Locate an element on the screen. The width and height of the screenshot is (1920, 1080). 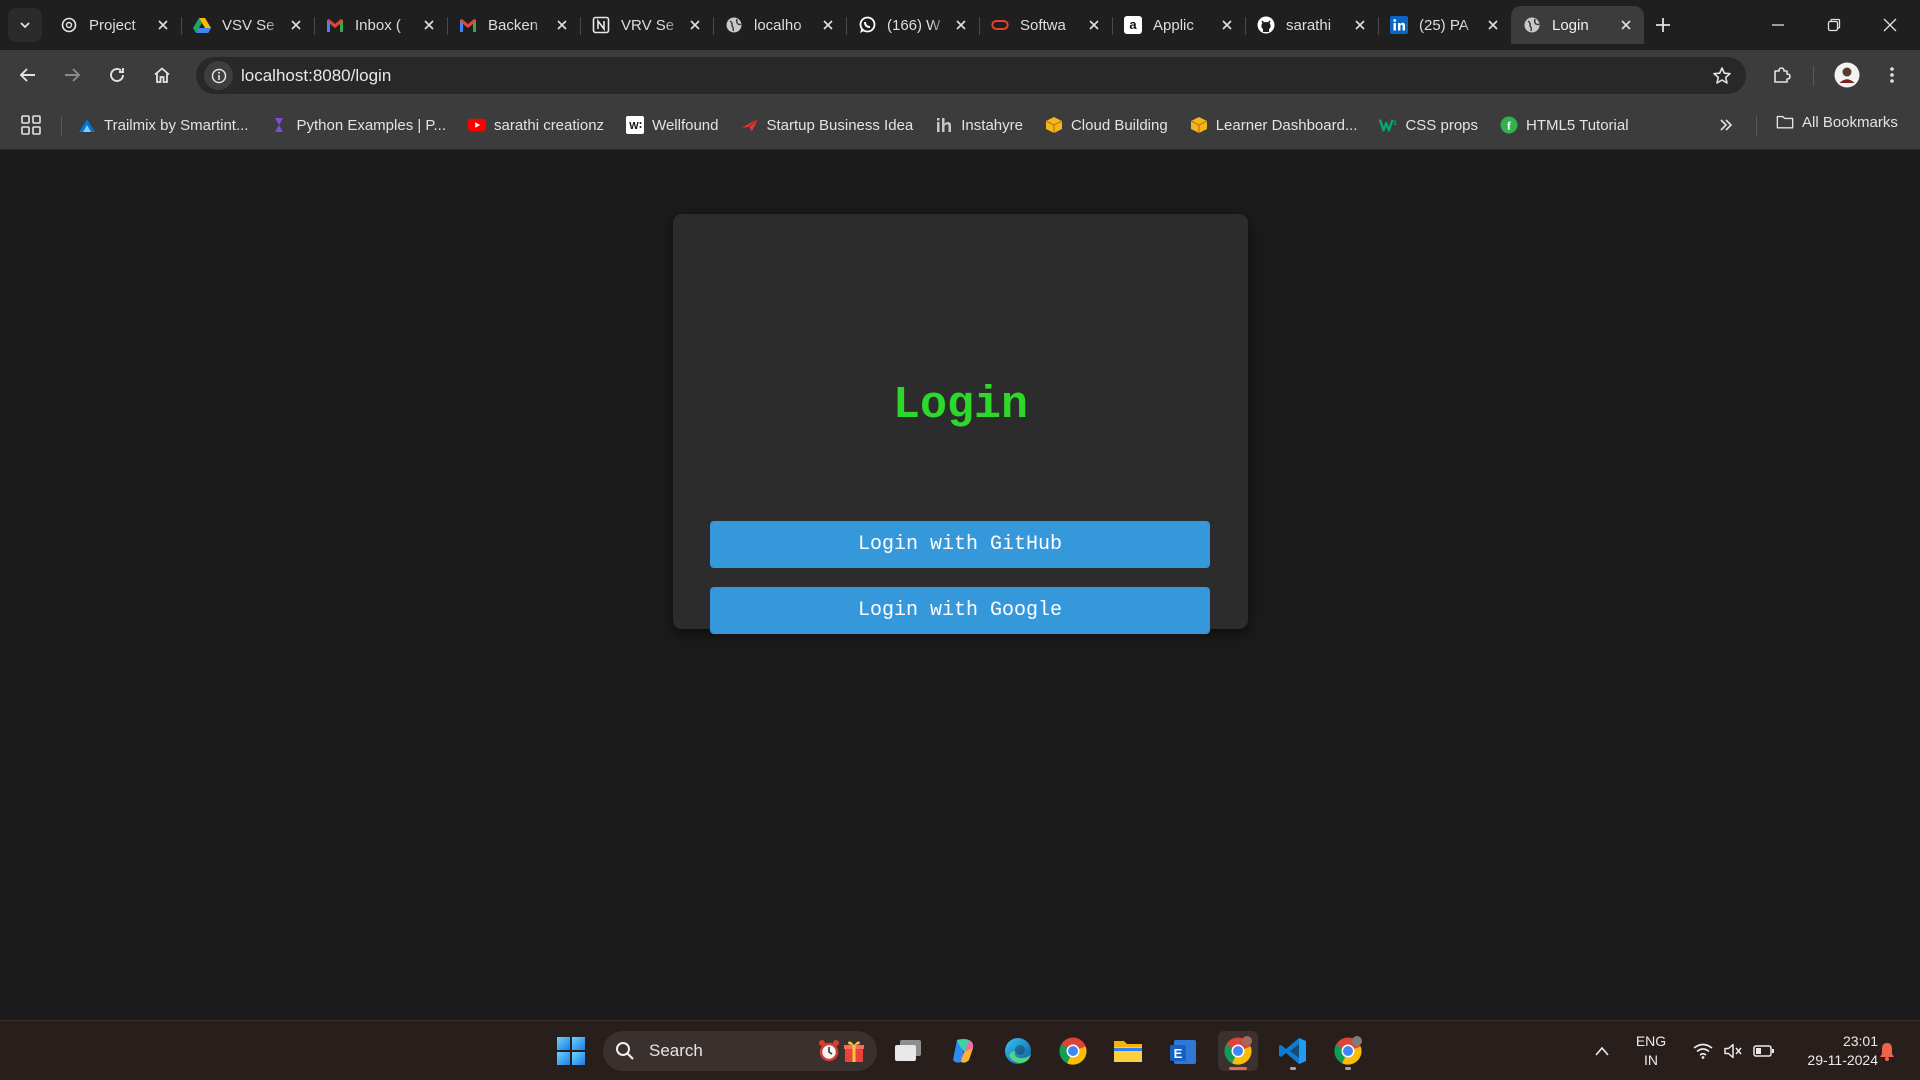
tab: (166) W is located at coordinates (912, 25).